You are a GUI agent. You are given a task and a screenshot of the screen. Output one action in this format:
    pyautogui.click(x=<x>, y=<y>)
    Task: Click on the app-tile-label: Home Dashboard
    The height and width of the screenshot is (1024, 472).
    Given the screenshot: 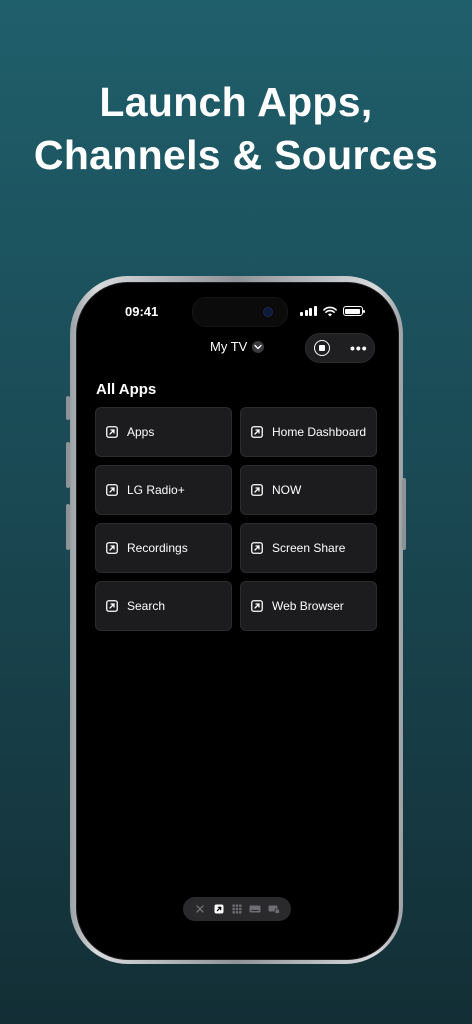 What is the action you would take?
    pyautogui.click(x=319, y=432)
    